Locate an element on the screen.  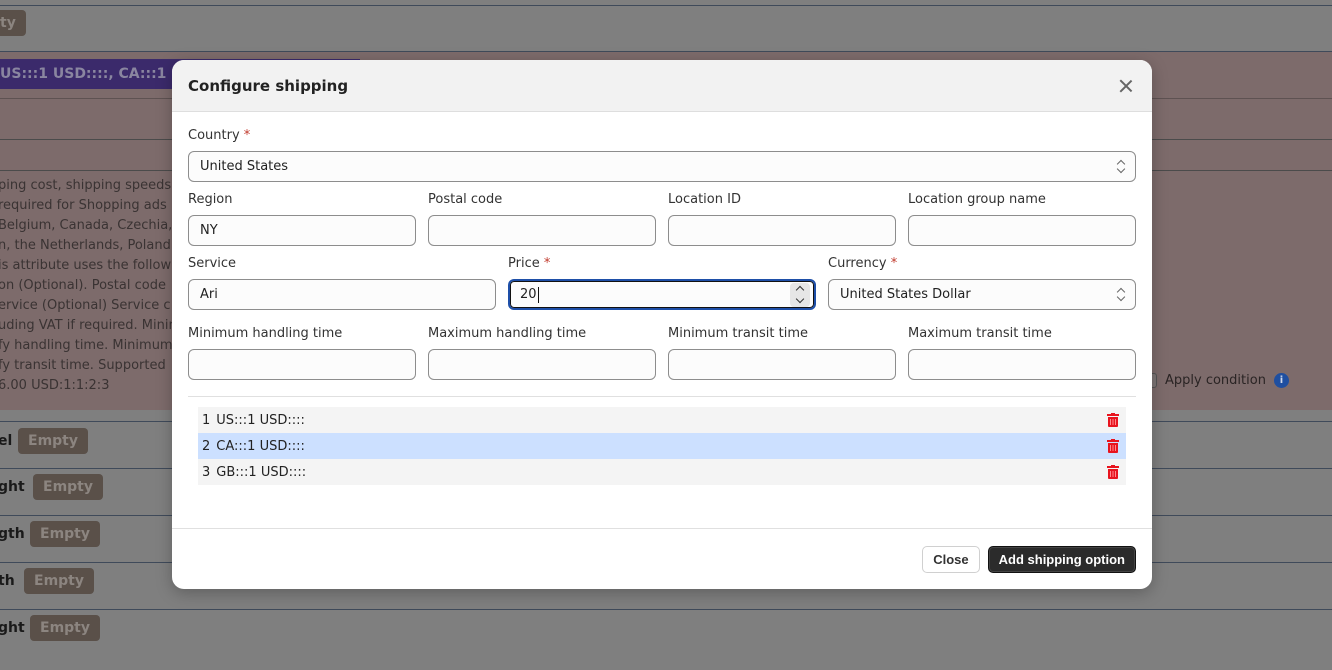
price-label: Price * is located at coordinates (662, 264).